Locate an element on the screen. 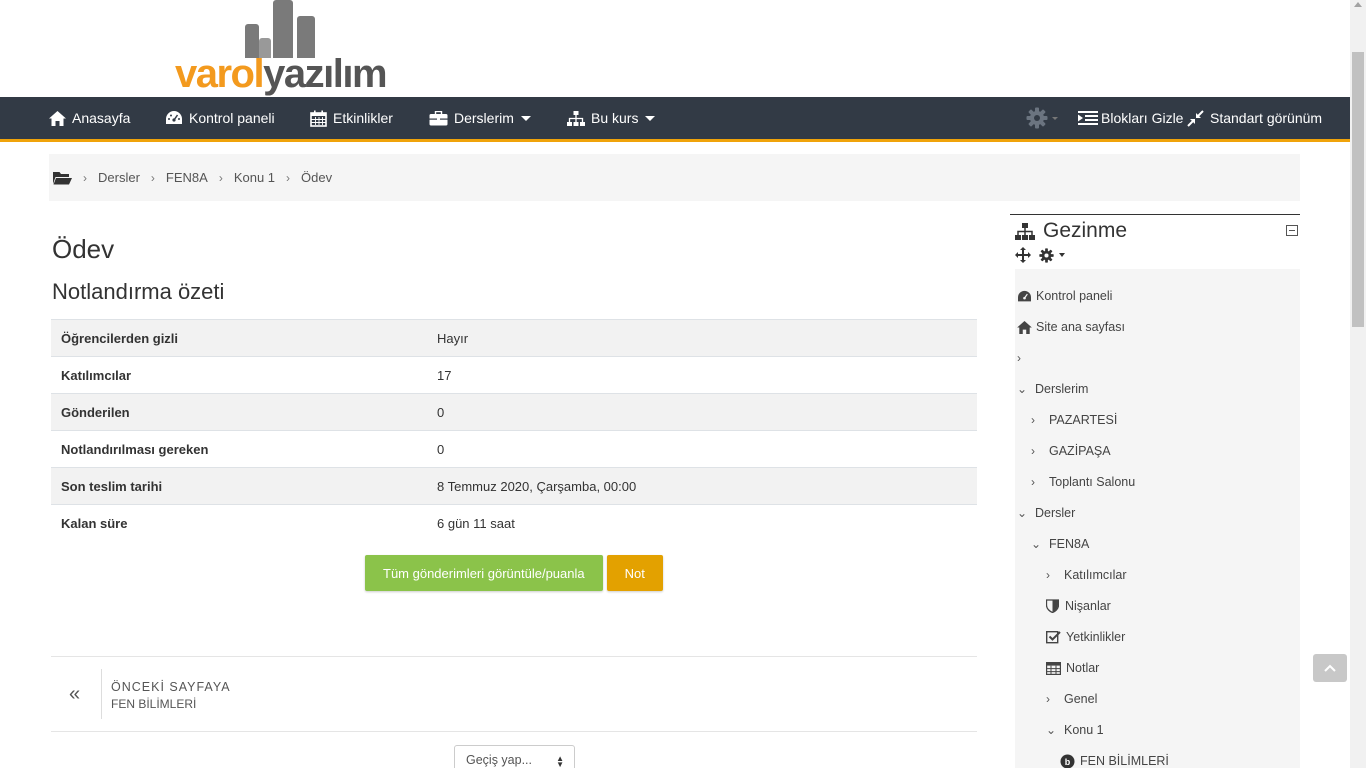 The width and height of the screenshot is (1366, 768). svg-text: b is located at coordinates (1068, 762).